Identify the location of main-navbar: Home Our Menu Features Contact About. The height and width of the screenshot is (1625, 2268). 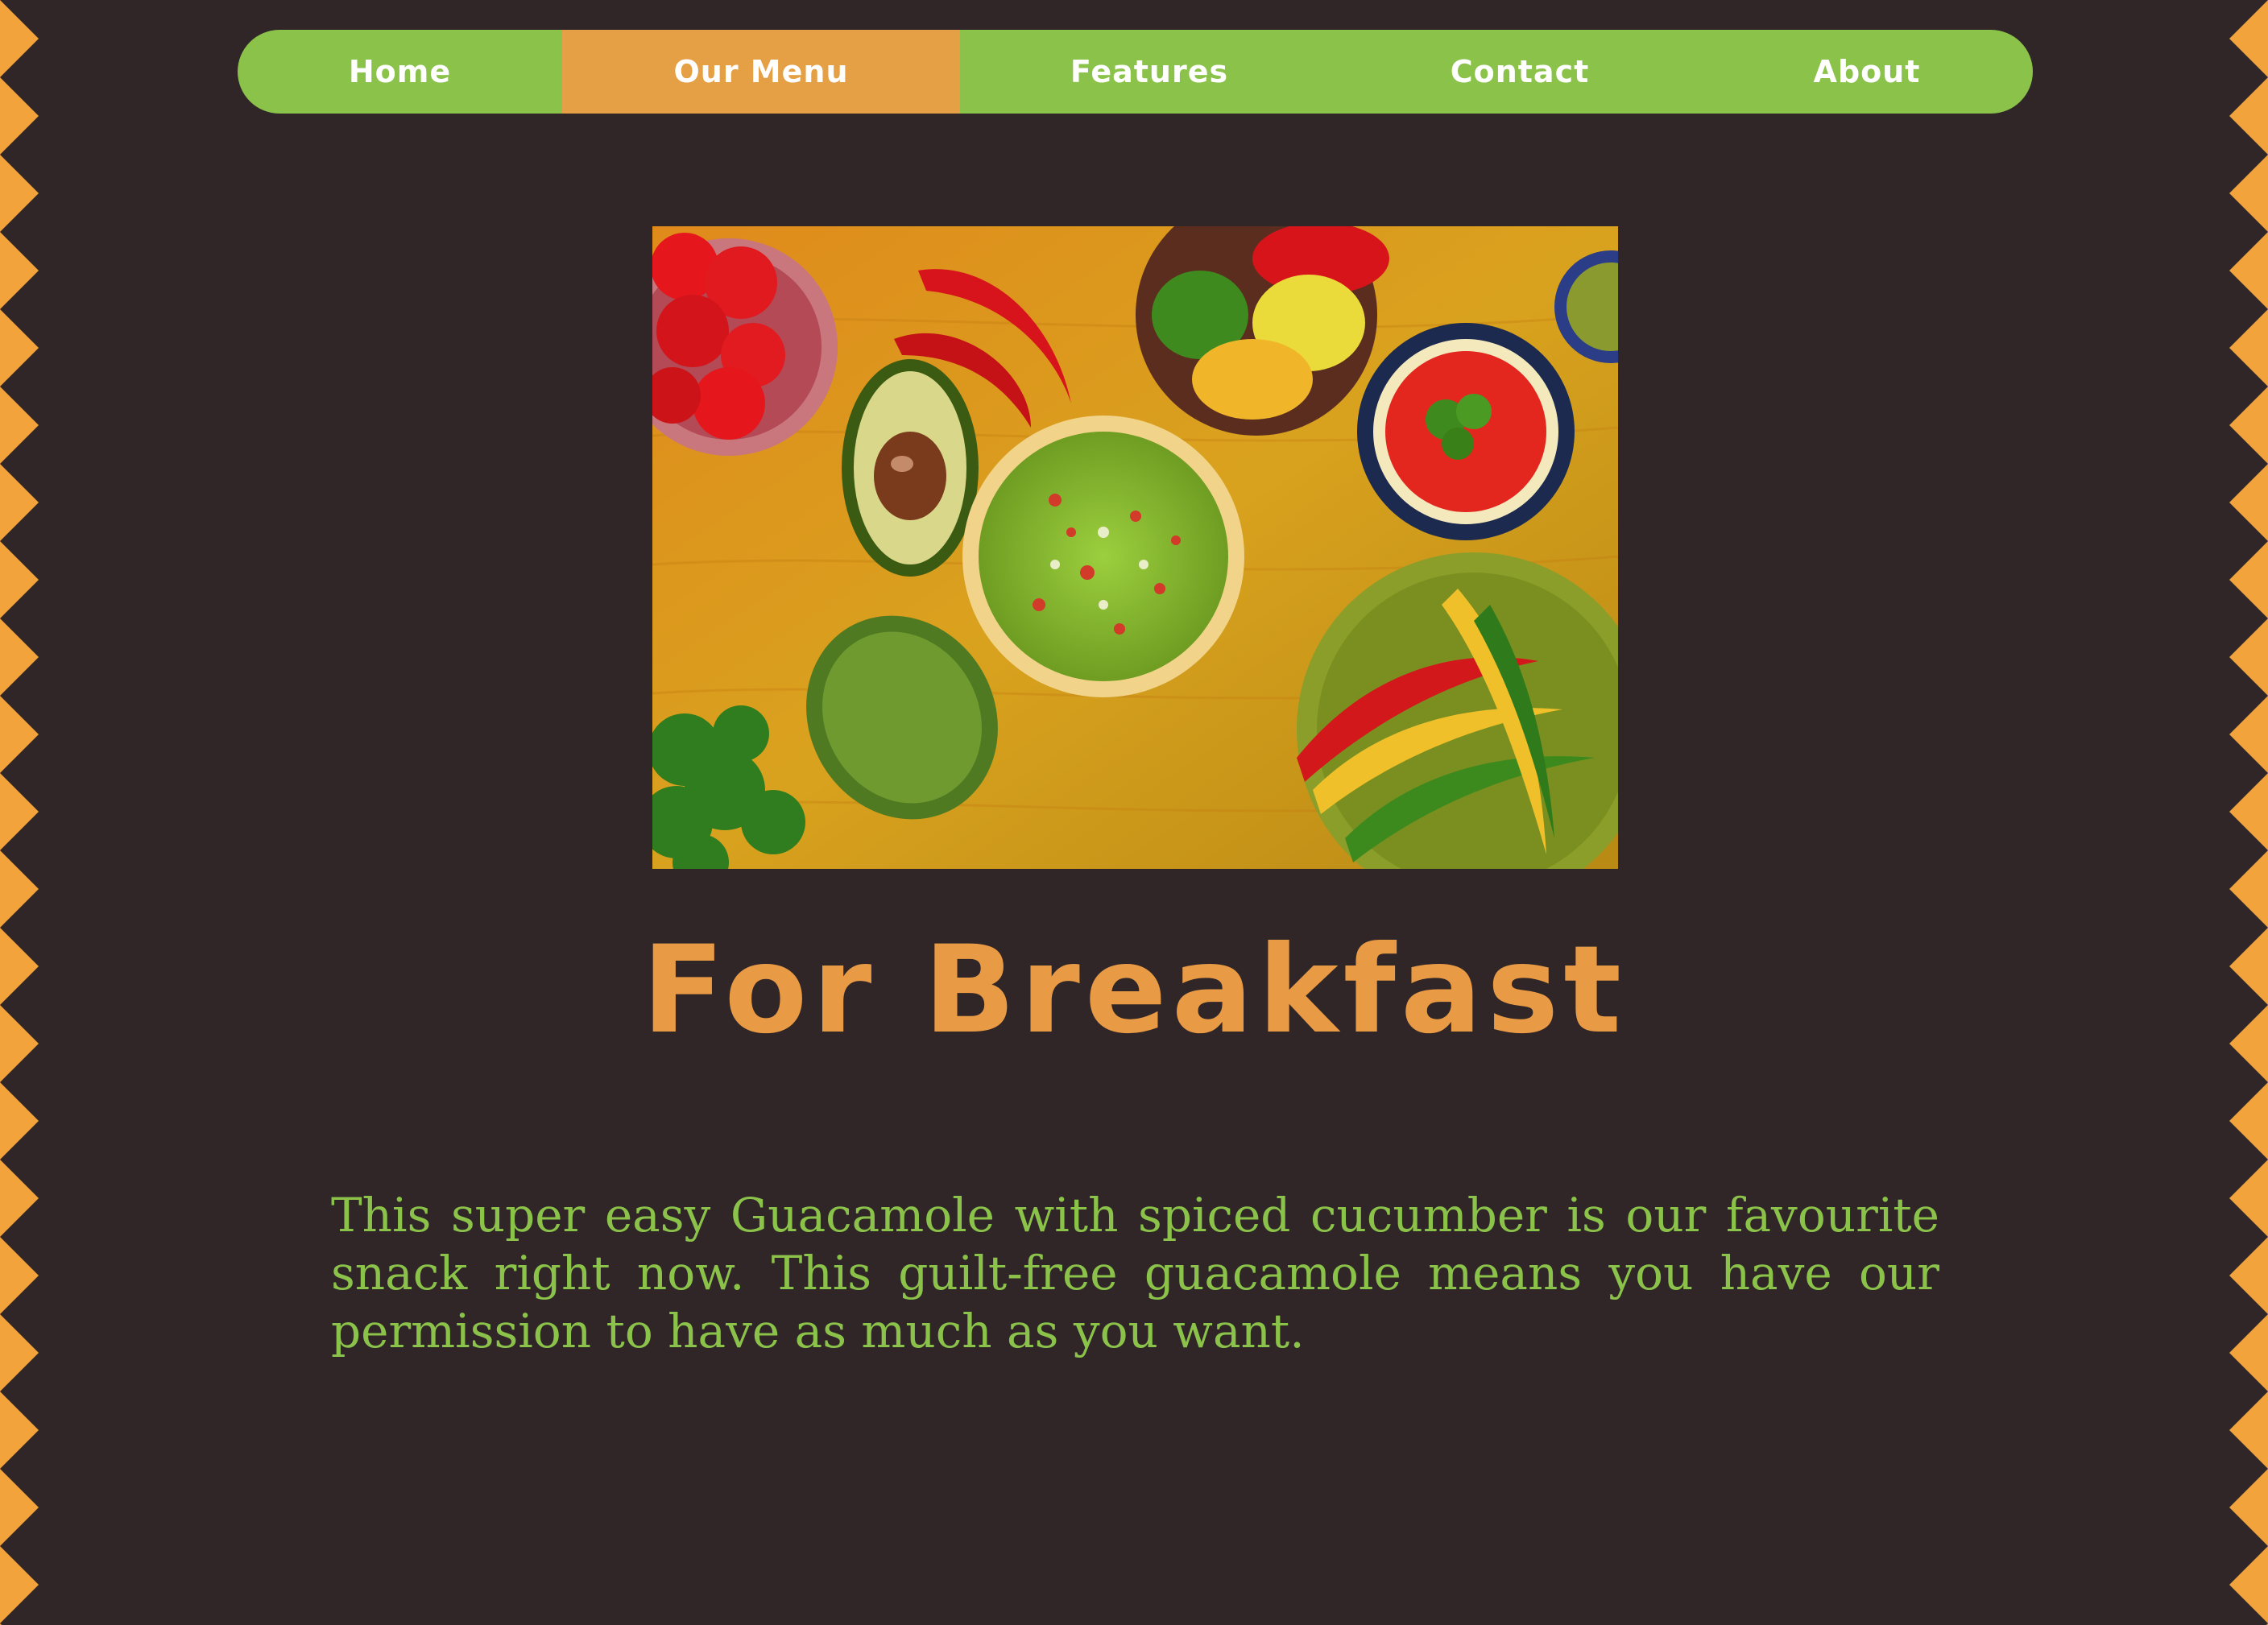
(1135, 72).